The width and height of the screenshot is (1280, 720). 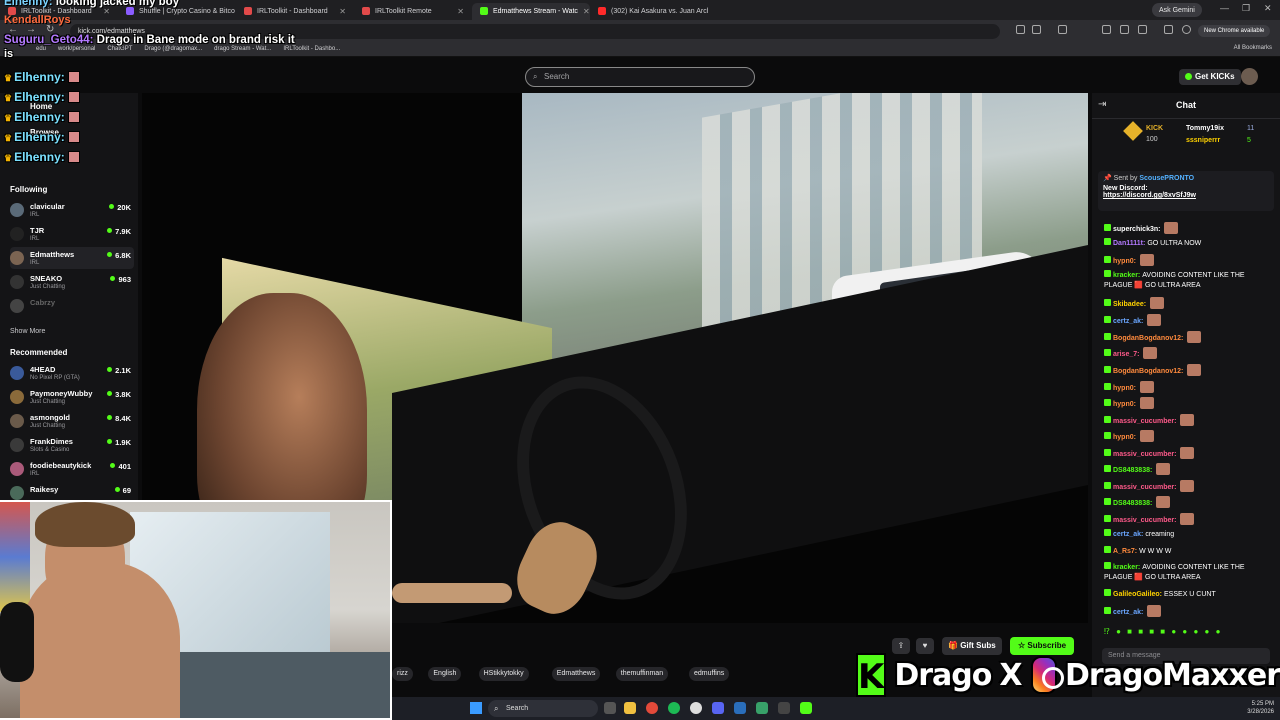 I want to click on stream-tag: HStikkytokky, so click(x=503, y=674).